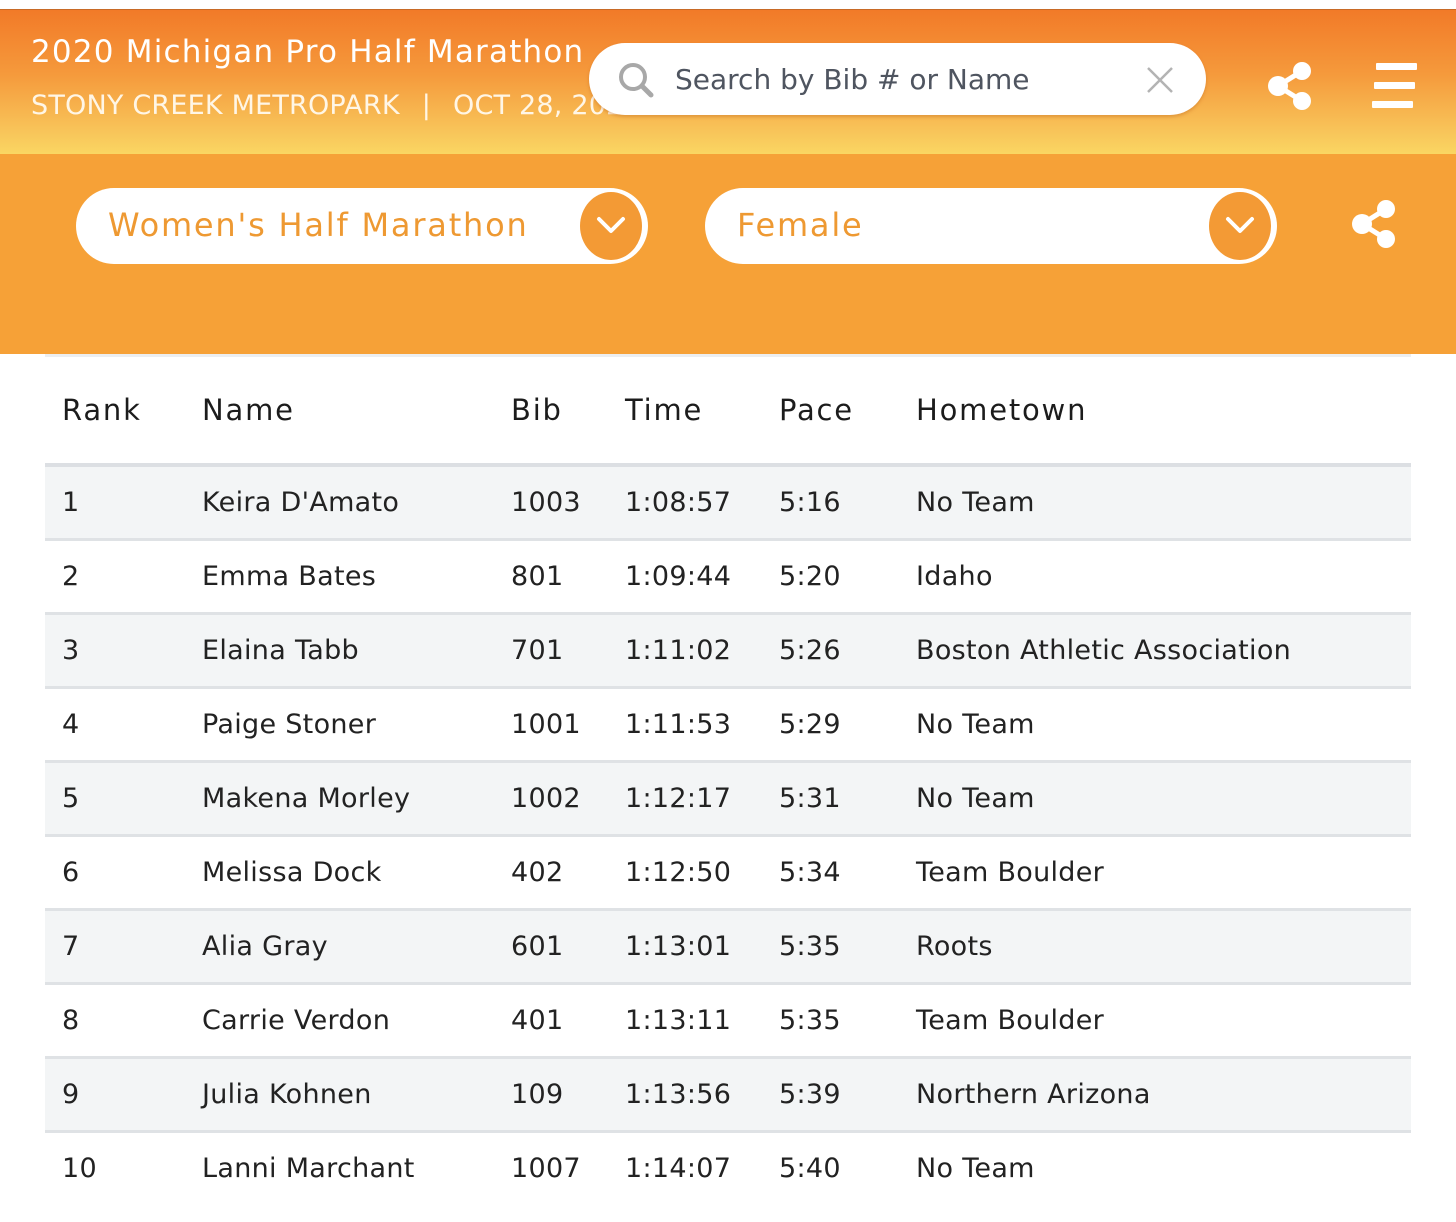 Image resolution: width=1456 pixels, height=1222 pixels. What do you see at coordinates (356, 1168) in the screenshot?
I see `cell-name: Lanni Marchant` at bounding box center [356, 1168].